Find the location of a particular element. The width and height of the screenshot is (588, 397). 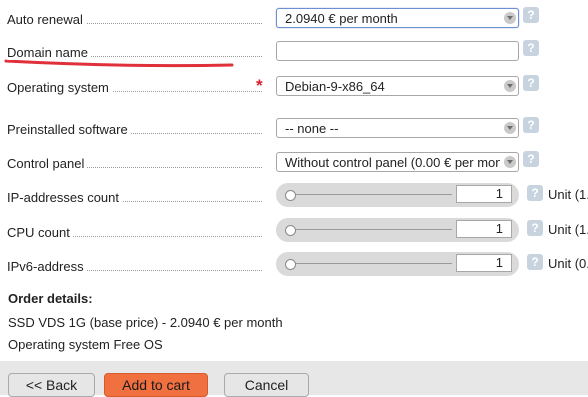

preinstalled-software-select: -- none -- is located at coordinates (397, 128).